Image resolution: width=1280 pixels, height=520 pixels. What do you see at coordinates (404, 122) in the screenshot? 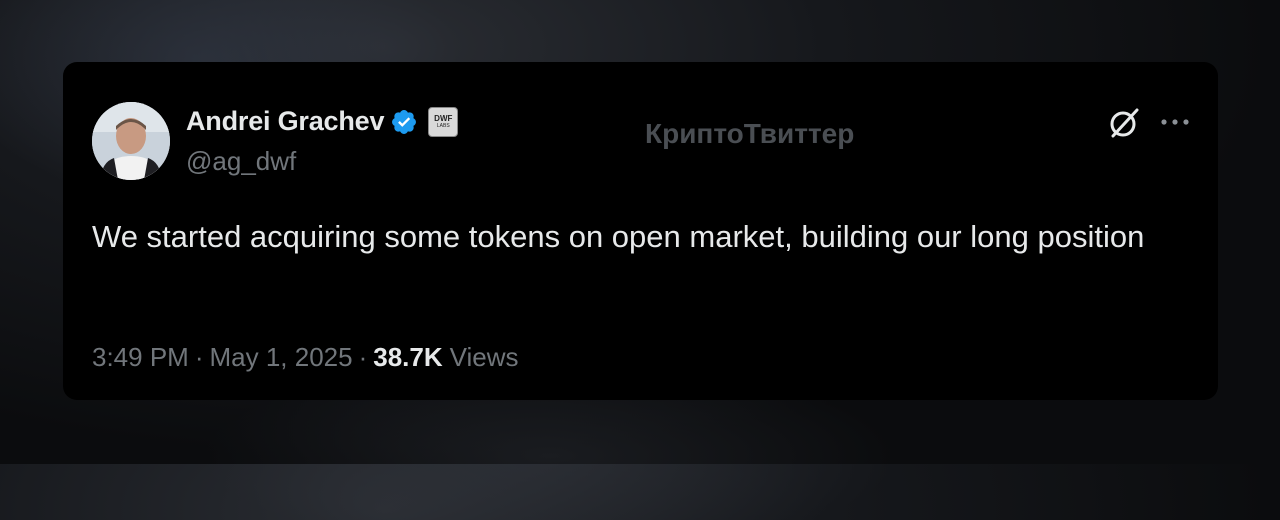
I see `verified-badge-icon` at bounding box center [404, 122].